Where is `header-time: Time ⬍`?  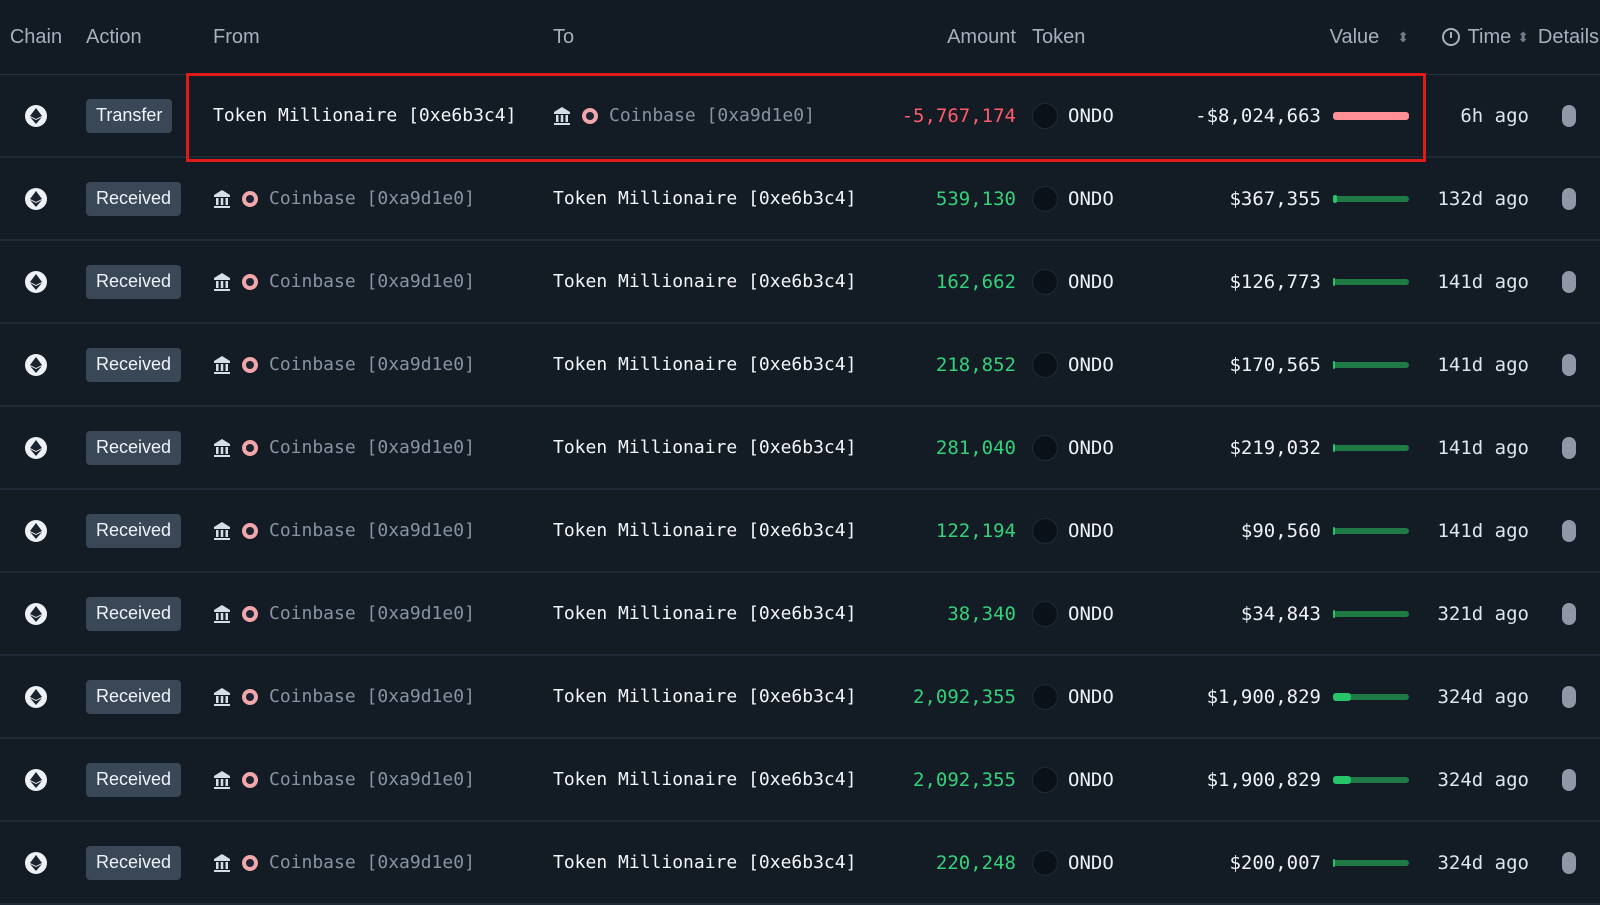 header-time: Time ⬍ is located at coordinates (1473, 37).